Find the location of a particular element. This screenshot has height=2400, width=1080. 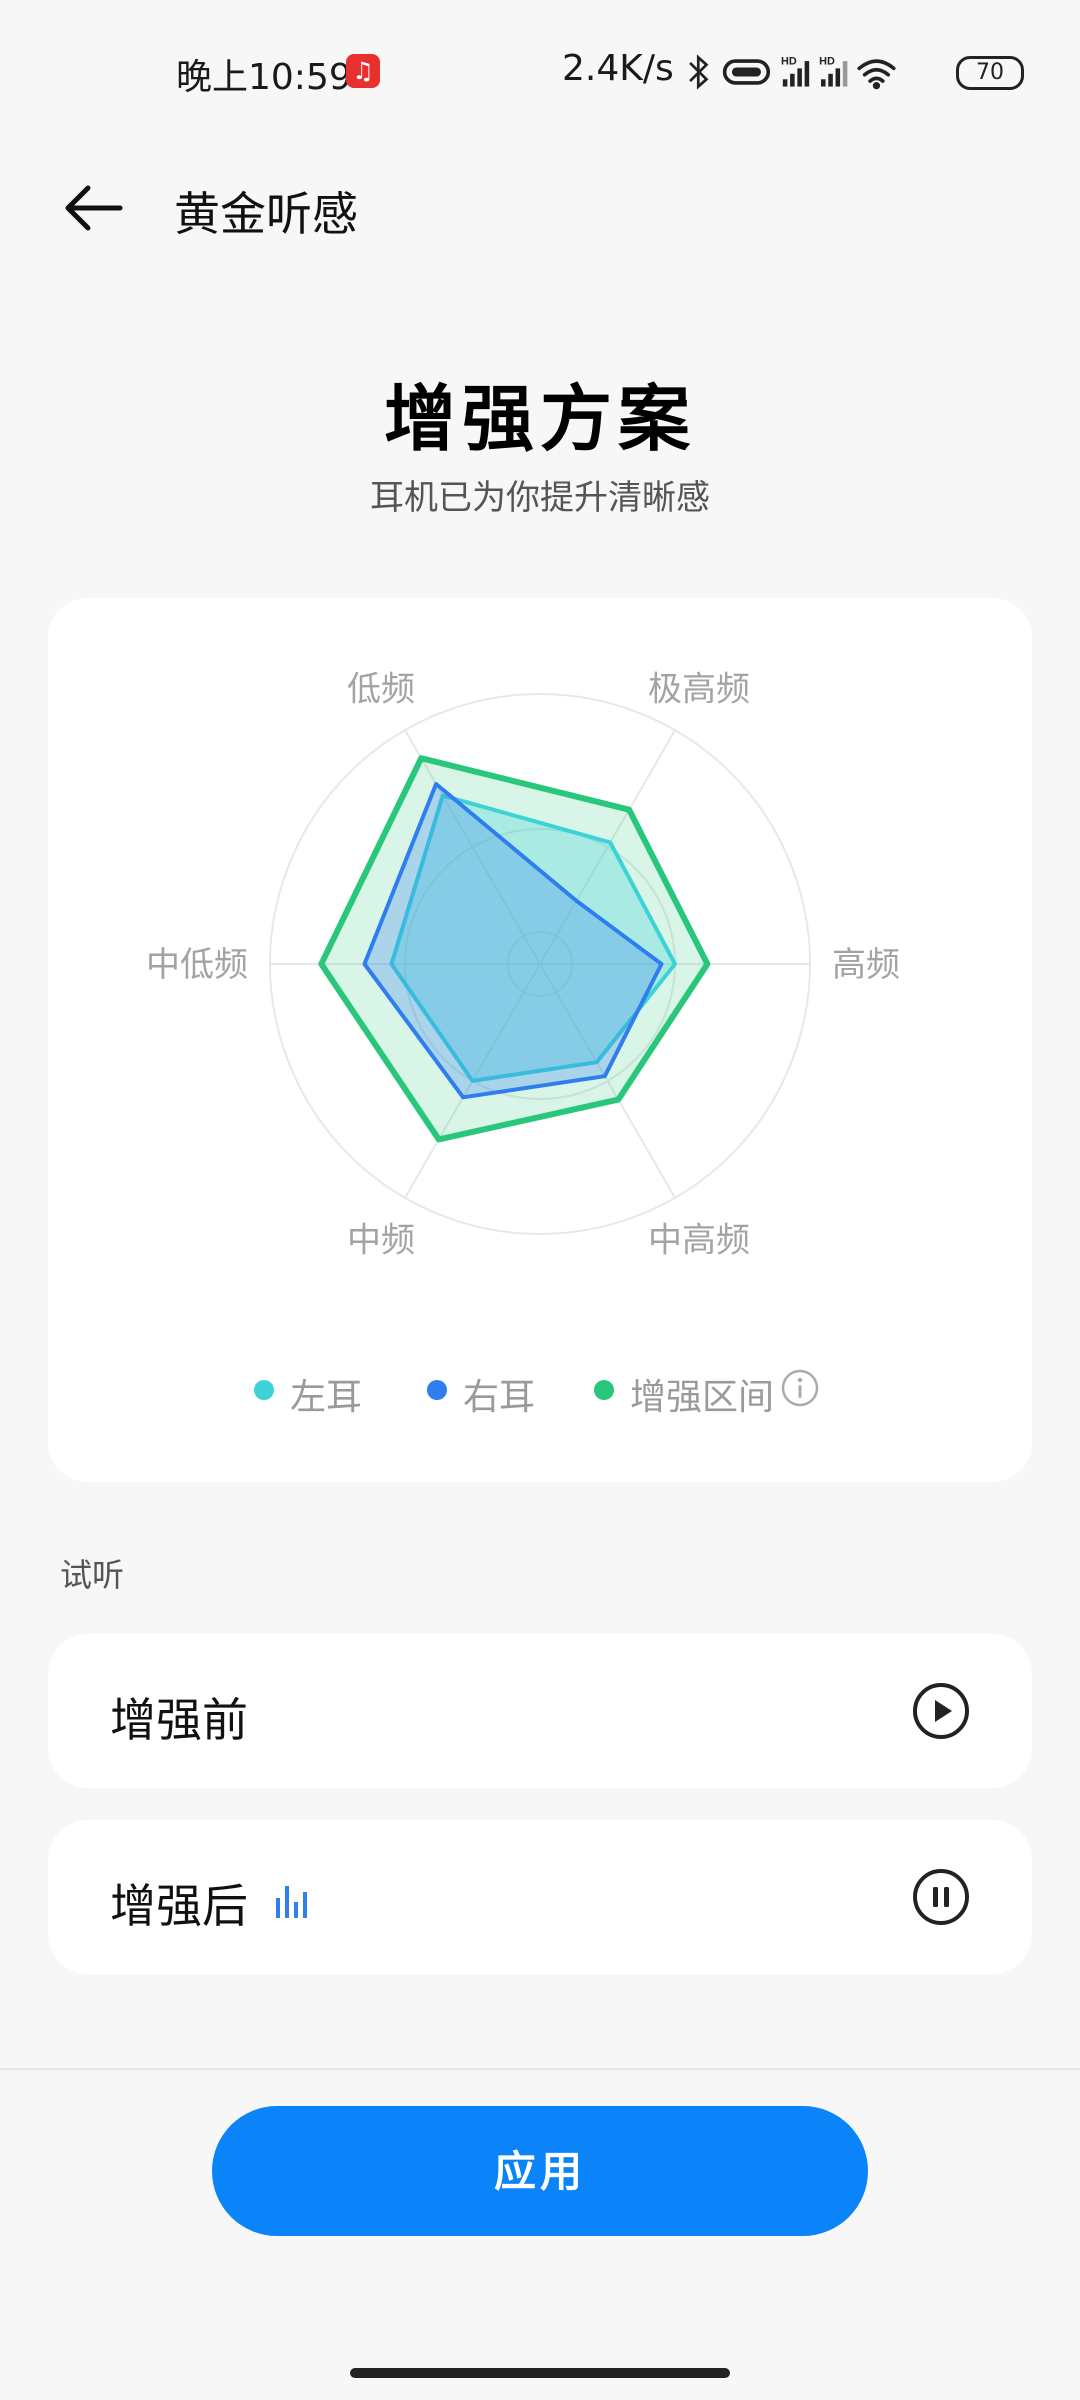

legend-dot-right-ear is located at coordinates (437, 1390).